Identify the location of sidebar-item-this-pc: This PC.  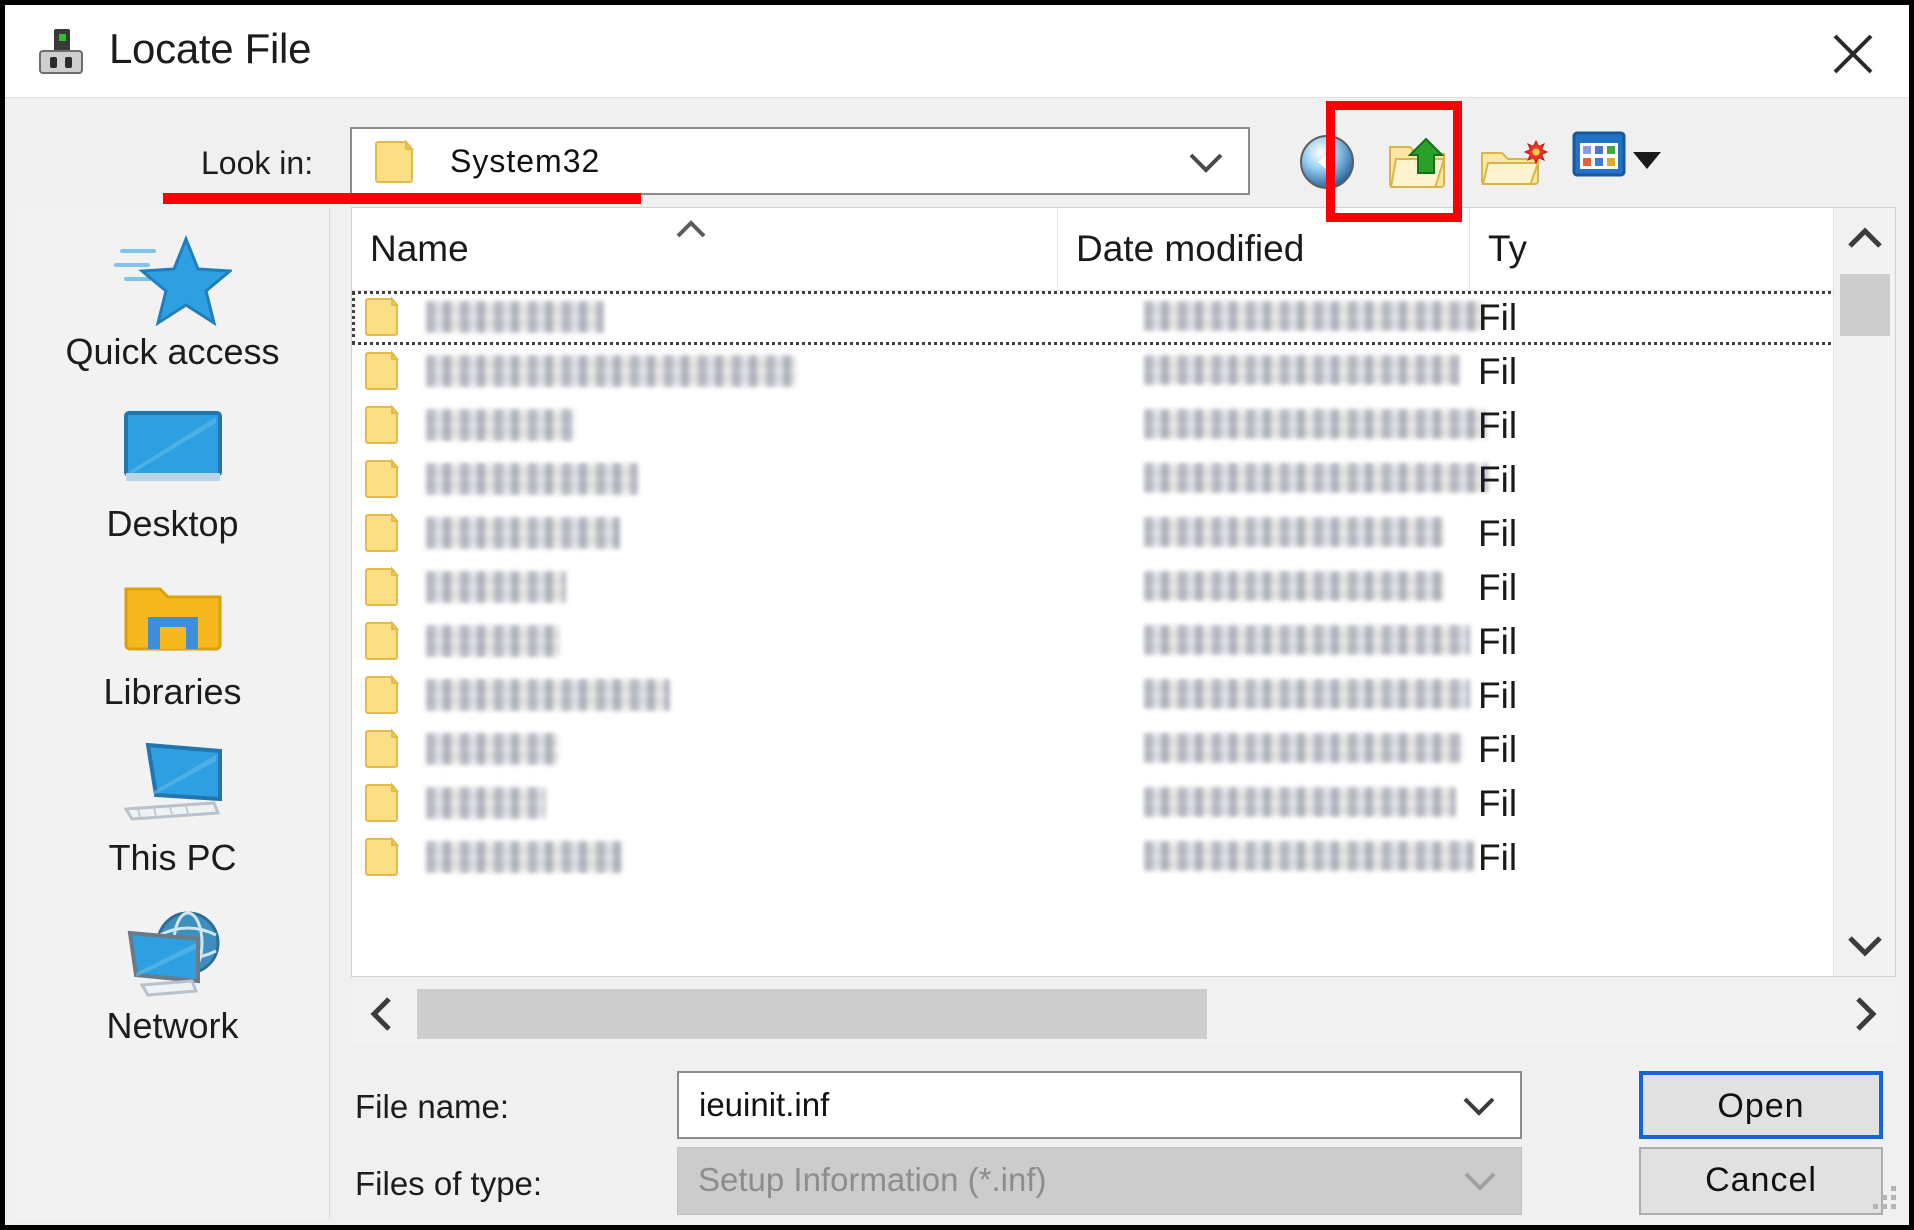
(172, 821).